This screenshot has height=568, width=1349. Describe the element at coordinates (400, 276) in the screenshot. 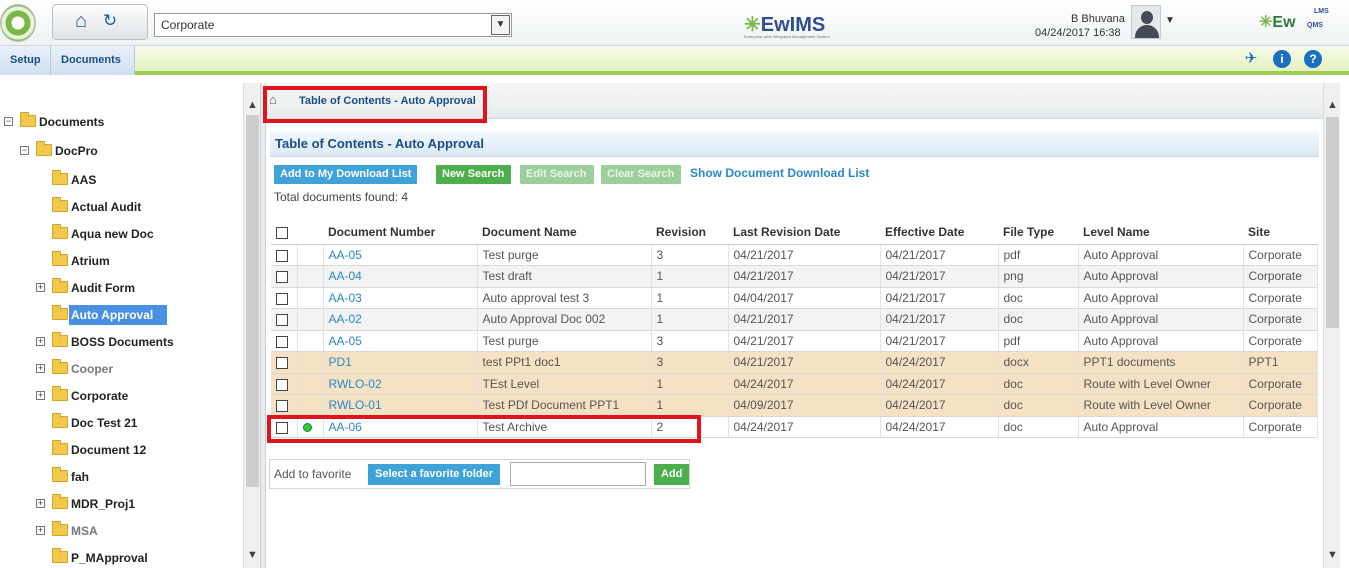

I see `document-number-link: AA-04` at that location.